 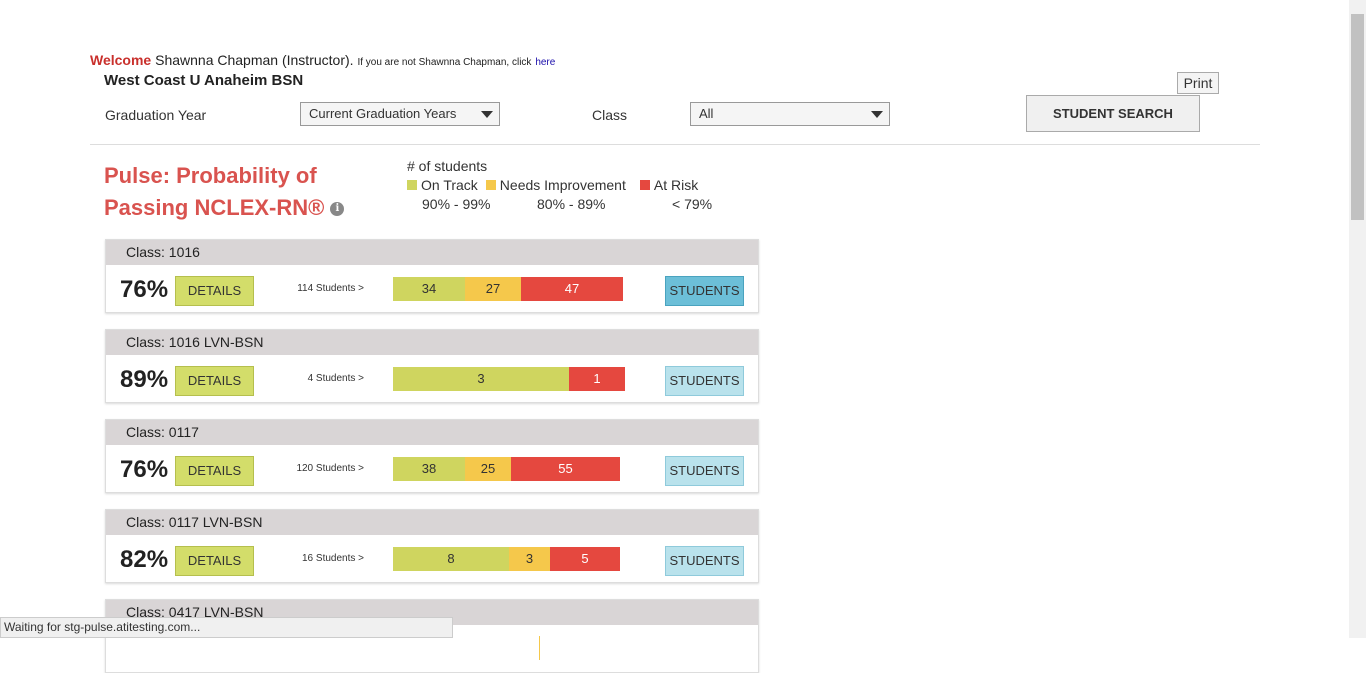 What do you see at coordinates (121, 60) in the screenshot?
I see `welcome-label: Welcome` at bounding box center [121, 60].